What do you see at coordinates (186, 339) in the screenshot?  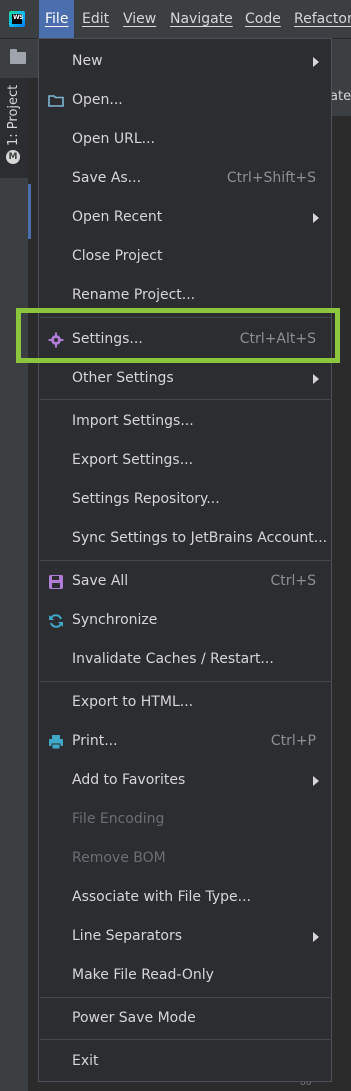 I see `menu-item-settings: Settings... Ctrl+Alt+S` at bounding box center [186, 339].